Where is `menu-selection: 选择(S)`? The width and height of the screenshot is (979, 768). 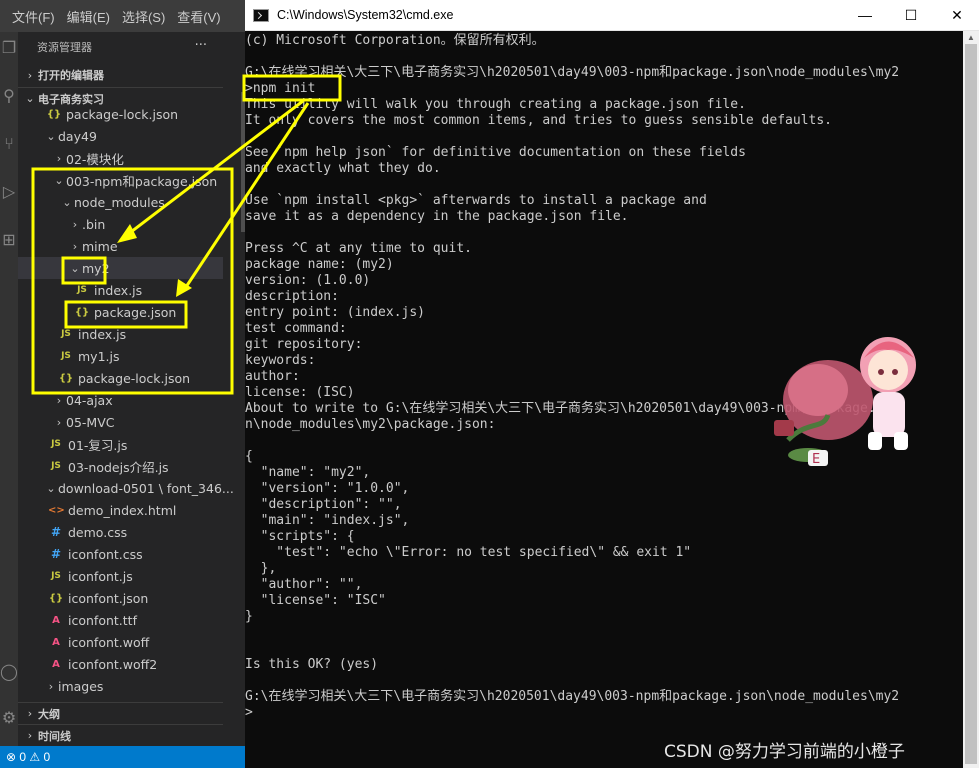
menu-selection: 选择(S) is located at coordinates (143, 16).